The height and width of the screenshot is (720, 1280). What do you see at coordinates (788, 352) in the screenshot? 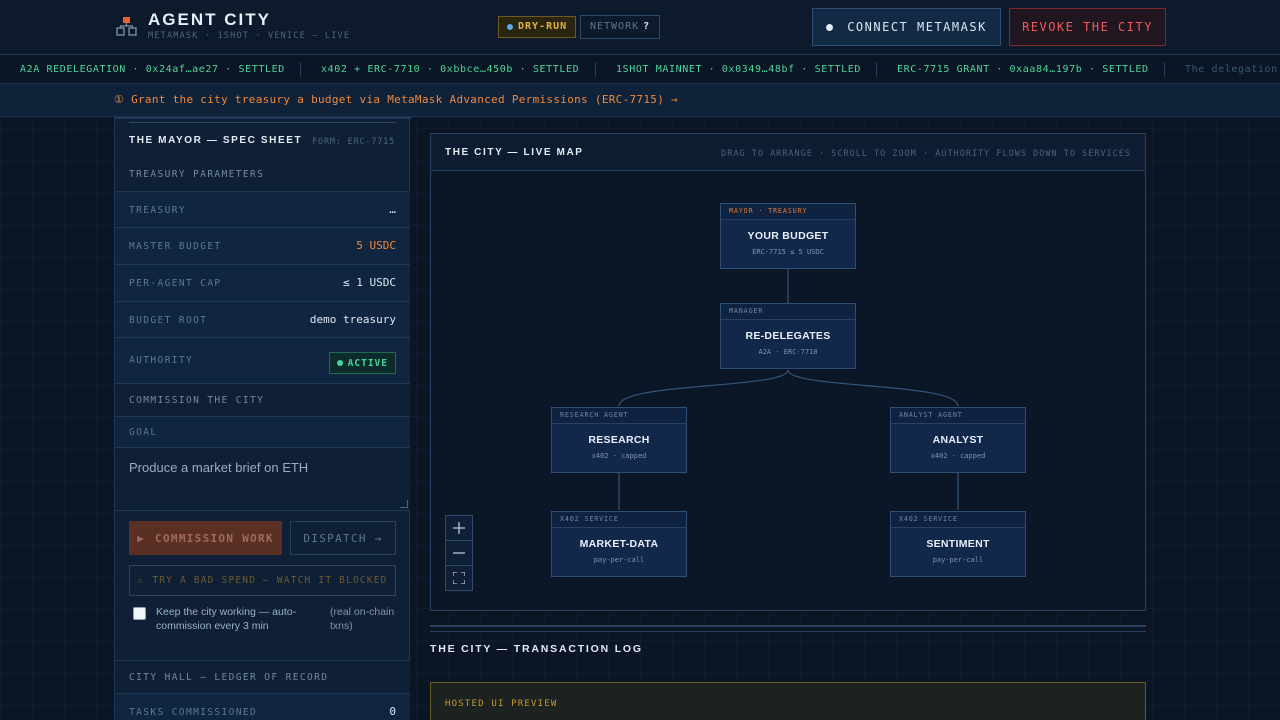
I see `node-subtitle: A2A · ERC-7710` at bounding box center [788, 352].